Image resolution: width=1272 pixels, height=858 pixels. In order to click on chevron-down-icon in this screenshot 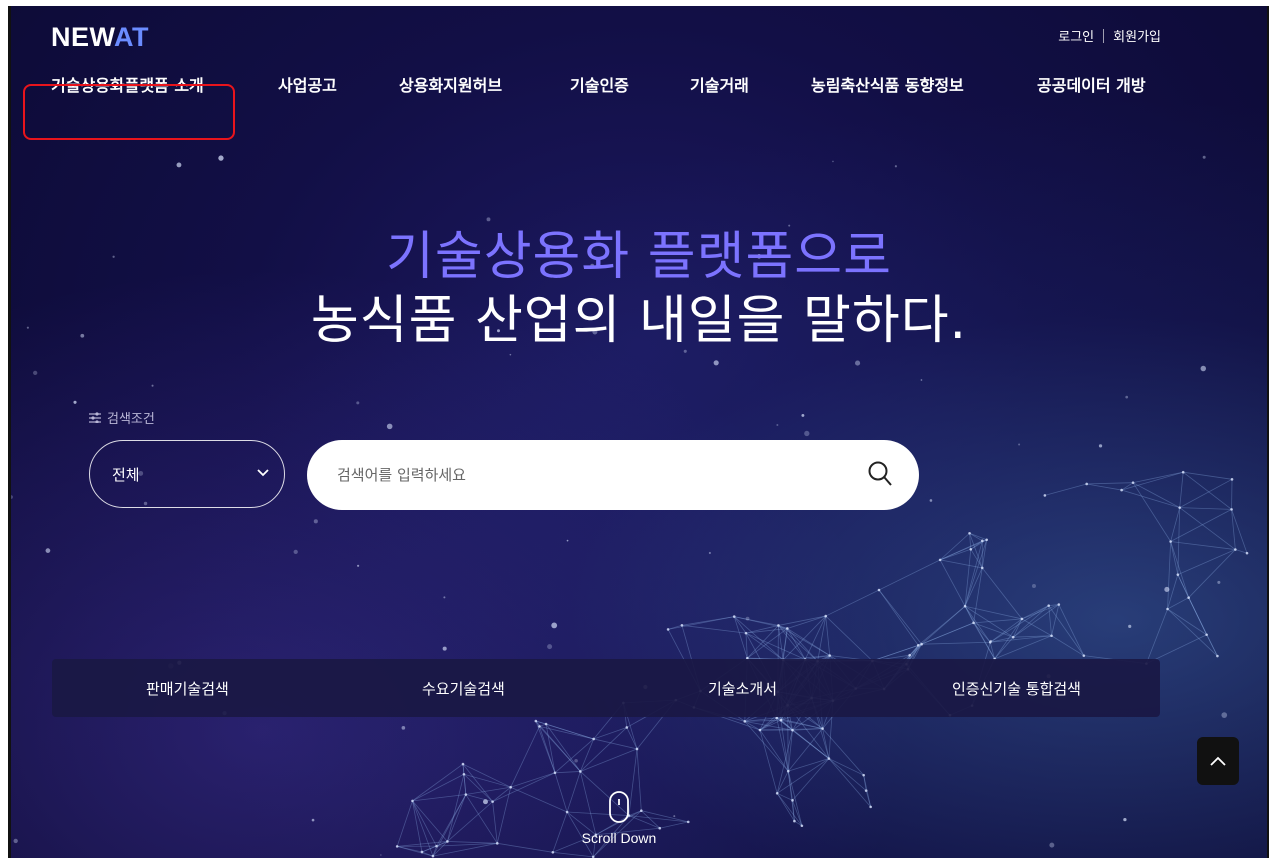, I will do `click(263, 473)`.